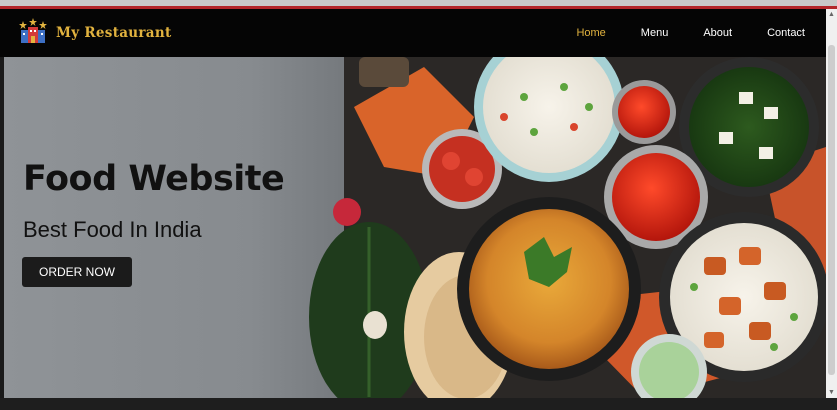 The image size is (837, 410). What do you see at coordinates (112, 229) in the screenshot?
I see `hero-subtitle: Best Food In India` at bounding box center [112, 229].